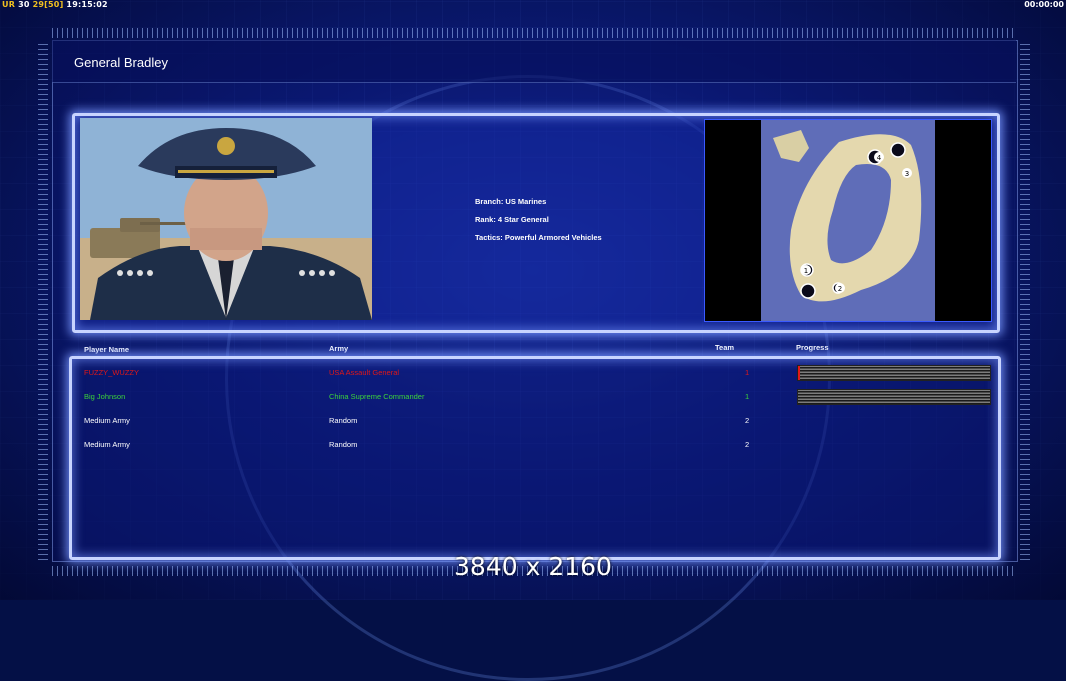  I want to click on page-title: General Bradley, so click(121, 62).